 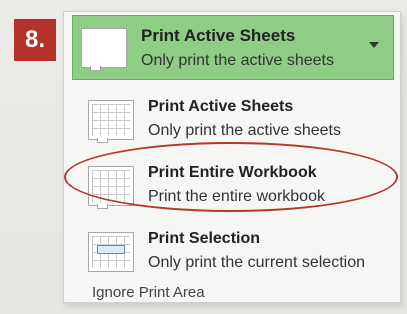 I want to click on menu-item-title: Print Active Sheets, so click(x=221, y=106).